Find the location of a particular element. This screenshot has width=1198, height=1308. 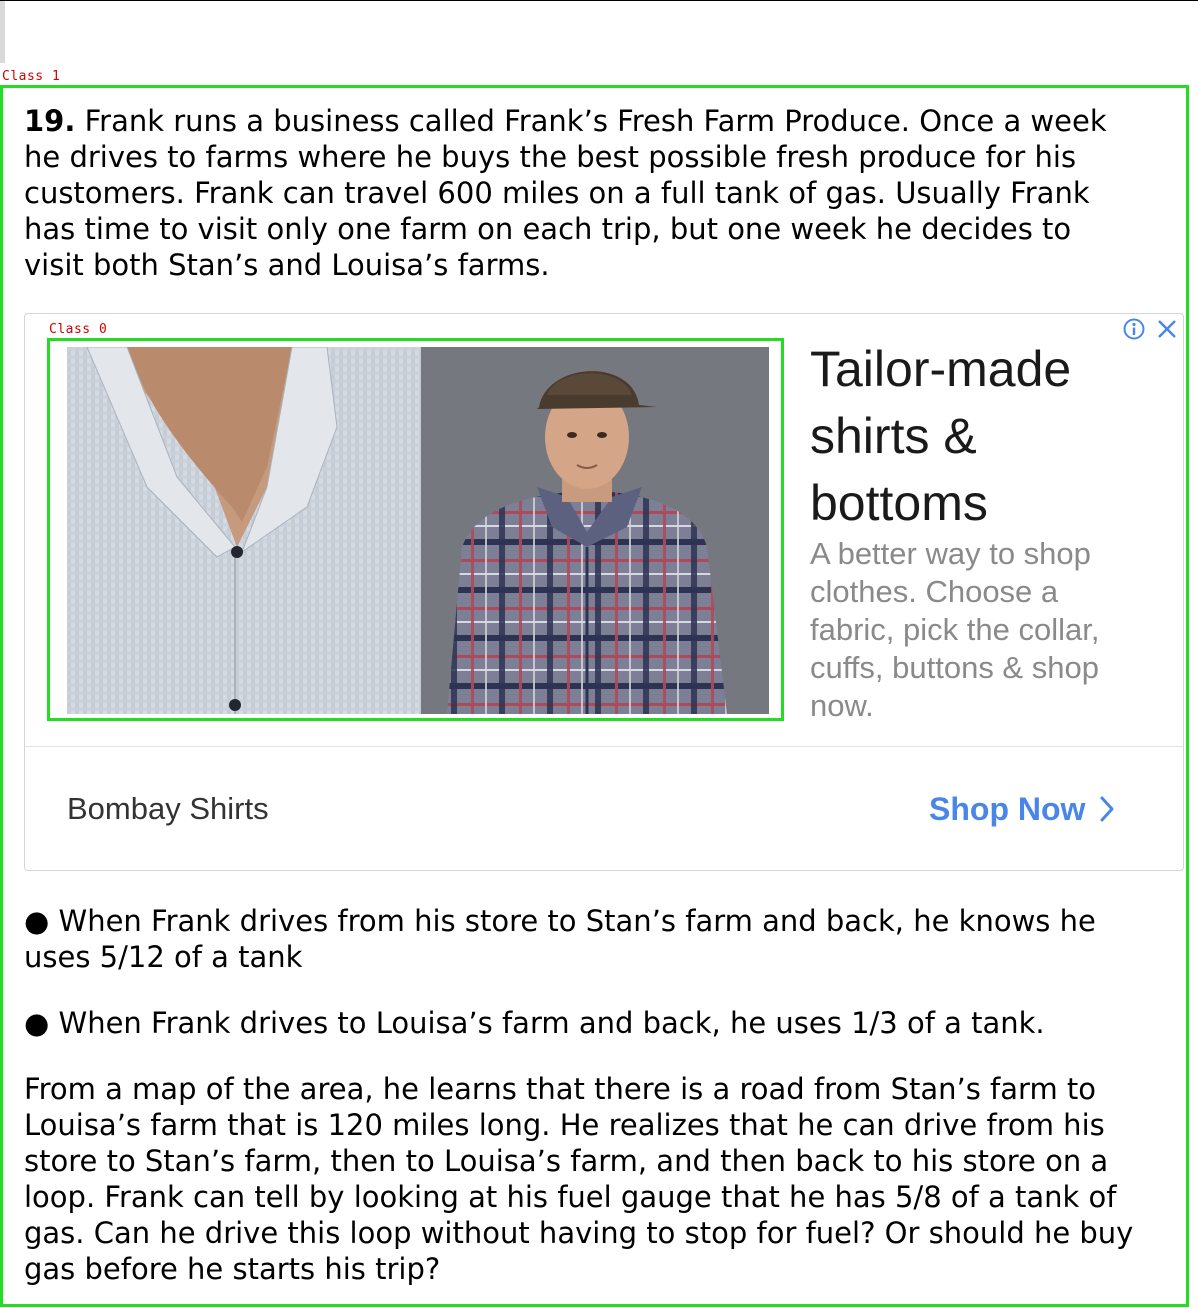

top-rule is located at coordinates (599, 0).